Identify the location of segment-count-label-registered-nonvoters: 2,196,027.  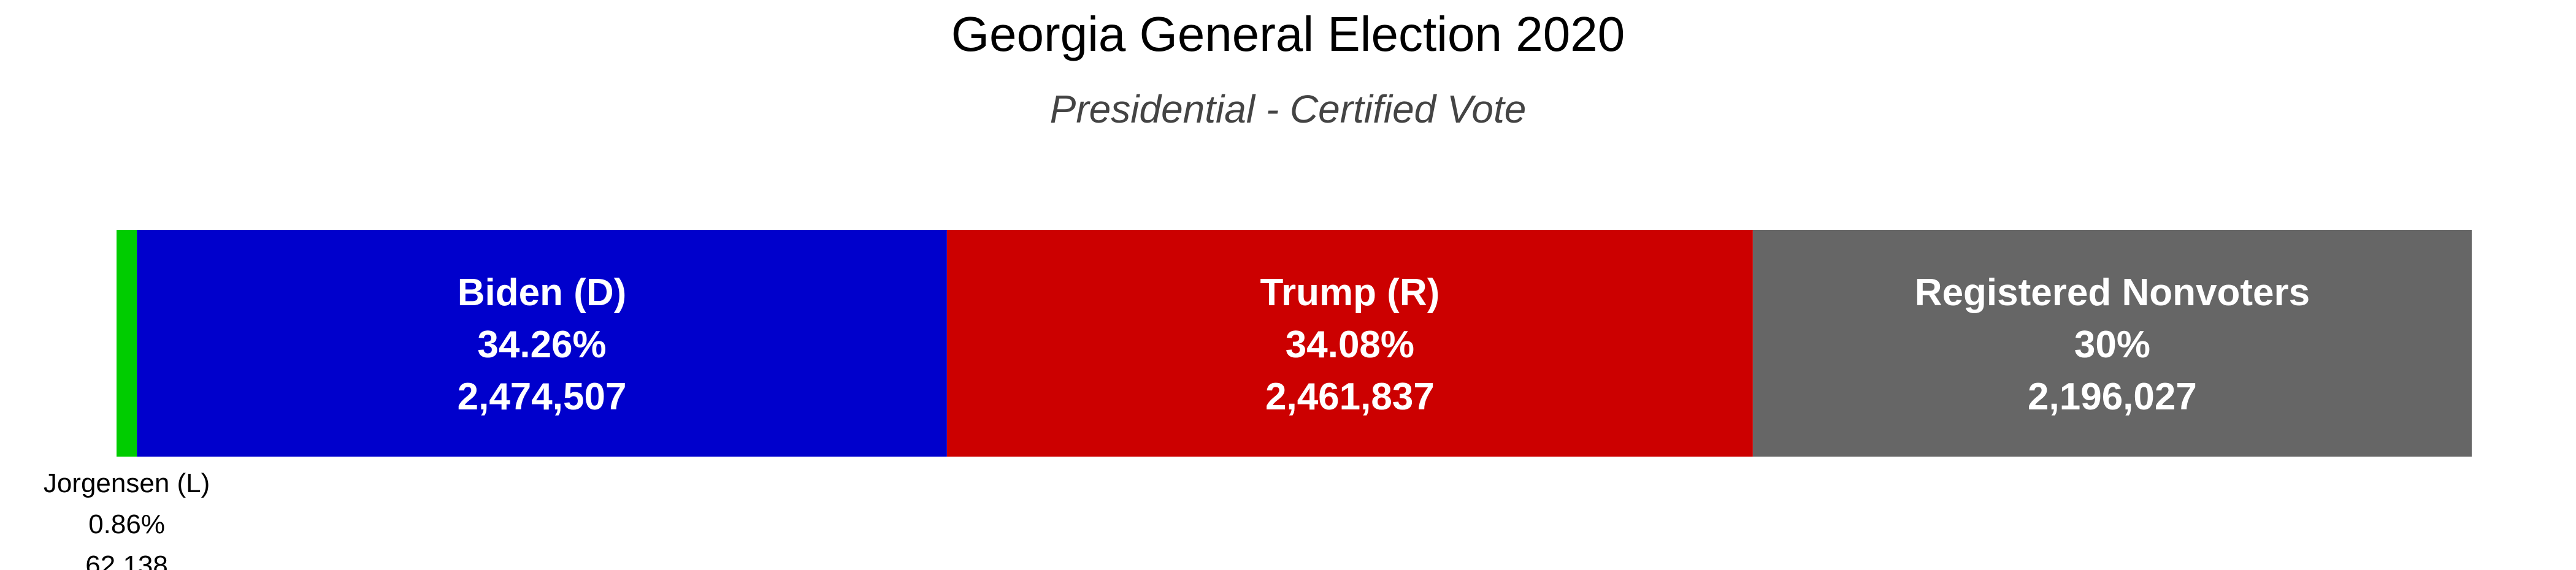
(2112, 397).